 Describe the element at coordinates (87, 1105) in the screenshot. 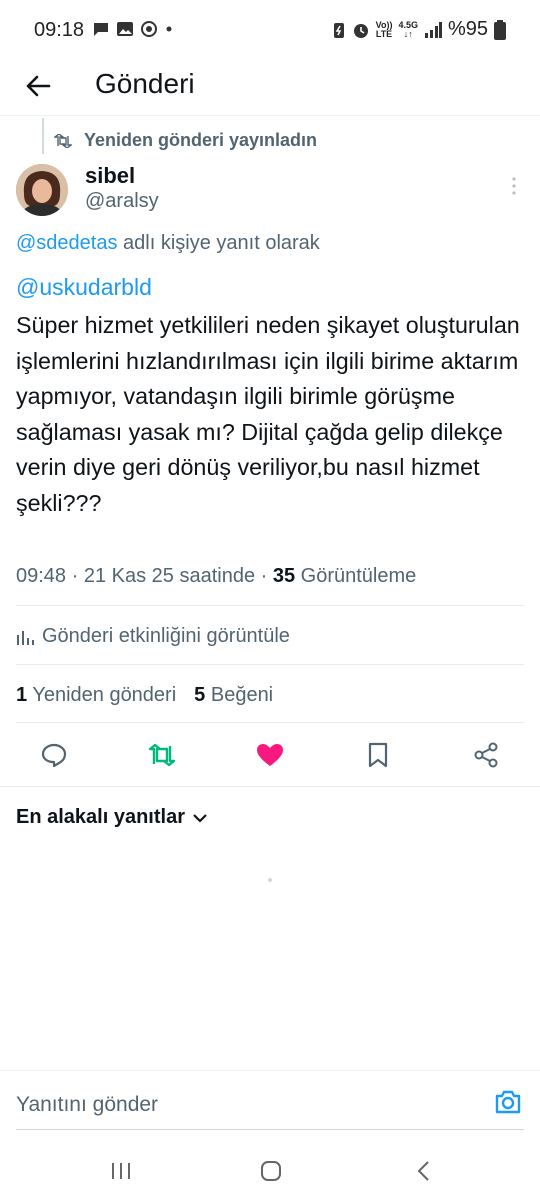

I see `reply-input: Yanıtını gönder` at that location.